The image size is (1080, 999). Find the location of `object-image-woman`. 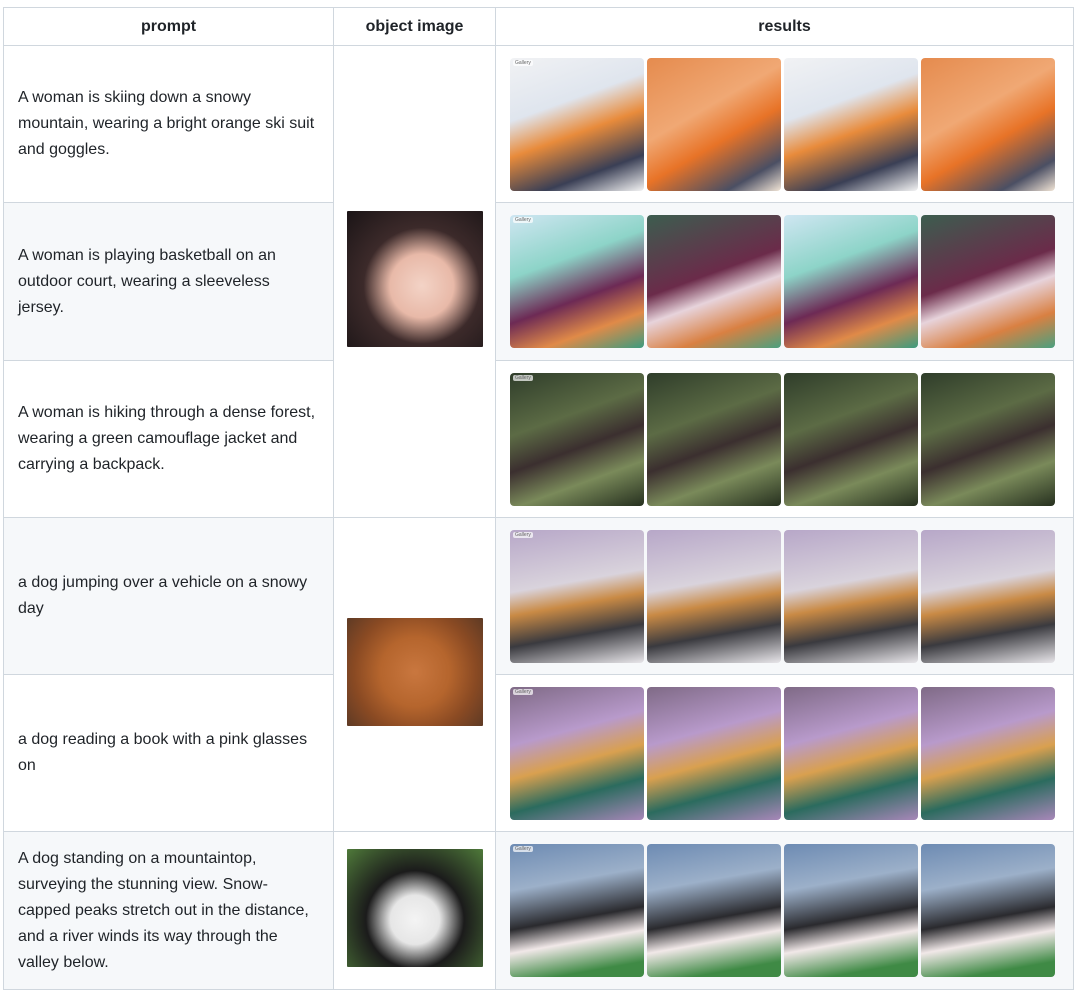

object-image-woman is located at coordinates (414, 279).